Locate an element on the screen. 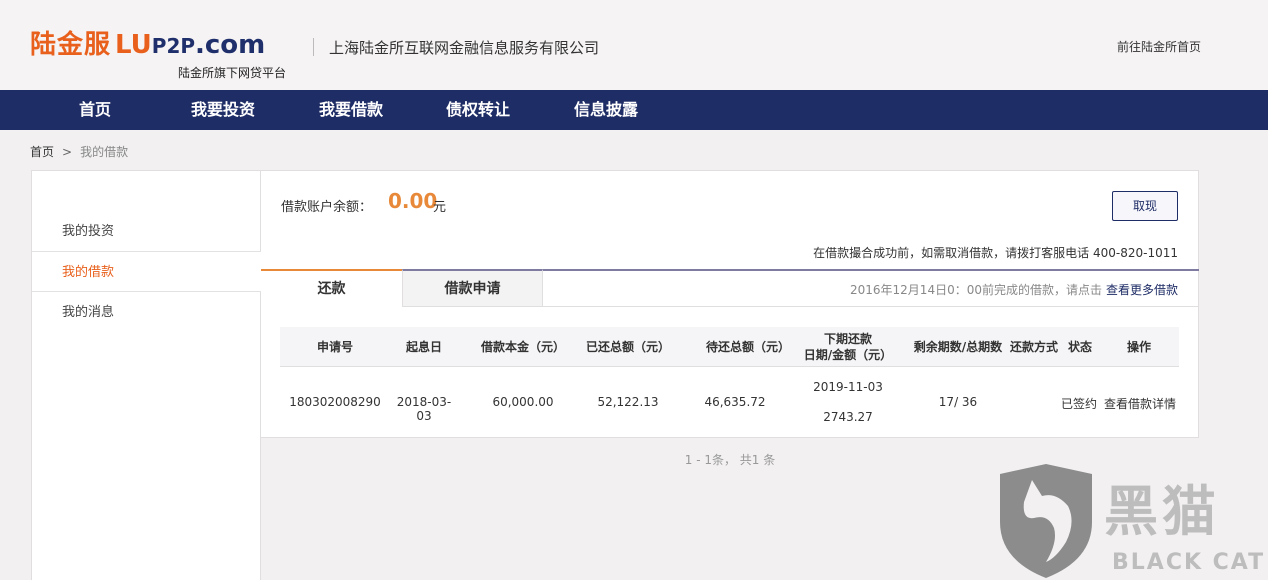 The height and width of the screenshot is (580, 1268). older-loans-note: 2016年12月14日0：00前完成的借款，请点击 查看更多借款 is located at coordinates (1014, 289).